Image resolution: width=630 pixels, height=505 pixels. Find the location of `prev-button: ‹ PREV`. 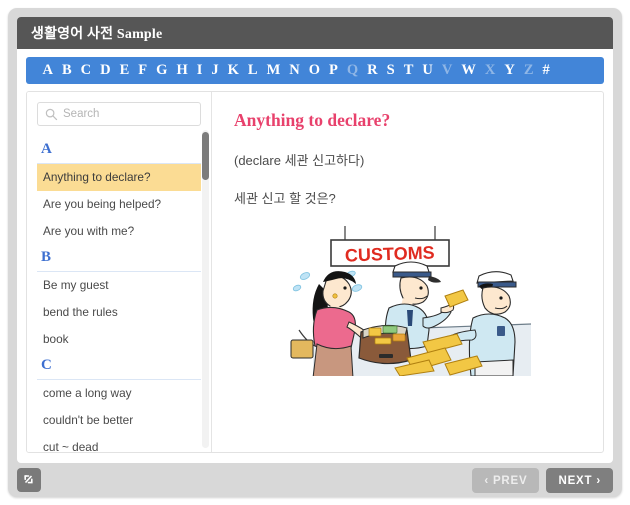

prev-button: ‹ PREV is located at coordinates (506, 480).